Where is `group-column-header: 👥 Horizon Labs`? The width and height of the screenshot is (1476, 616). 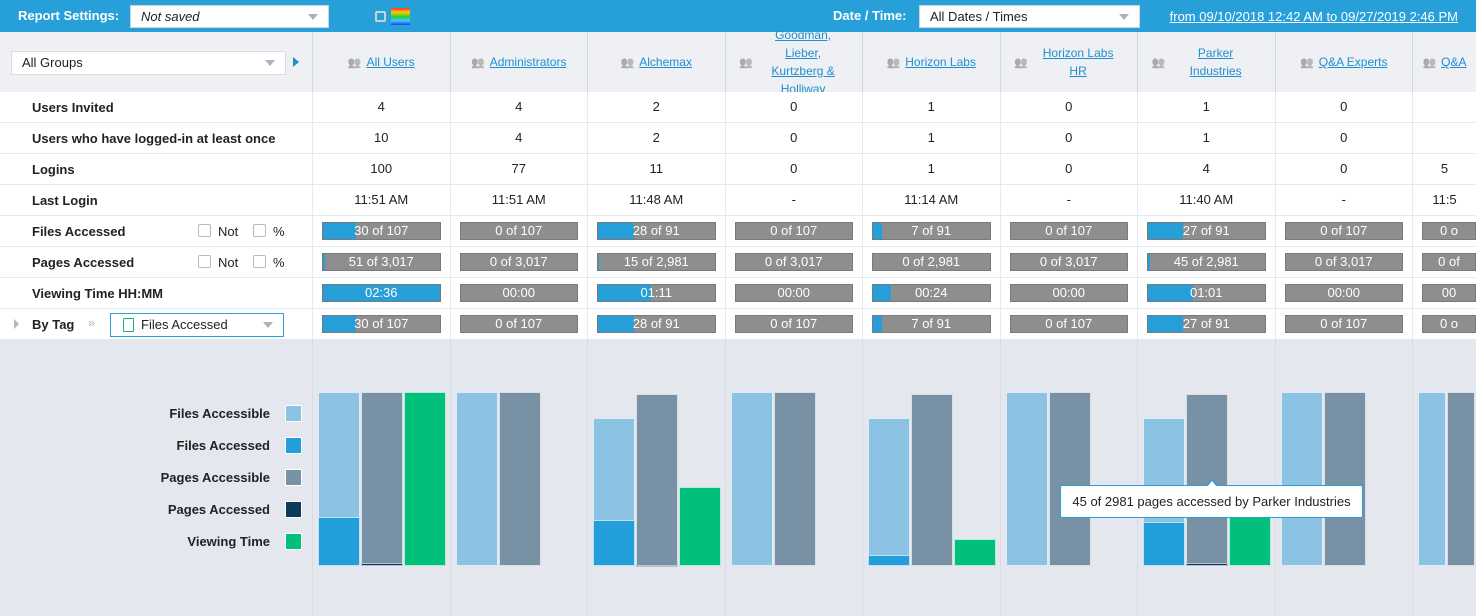 group-column-header: 👥 Horizon Labs is located at coordinates (931, 62).